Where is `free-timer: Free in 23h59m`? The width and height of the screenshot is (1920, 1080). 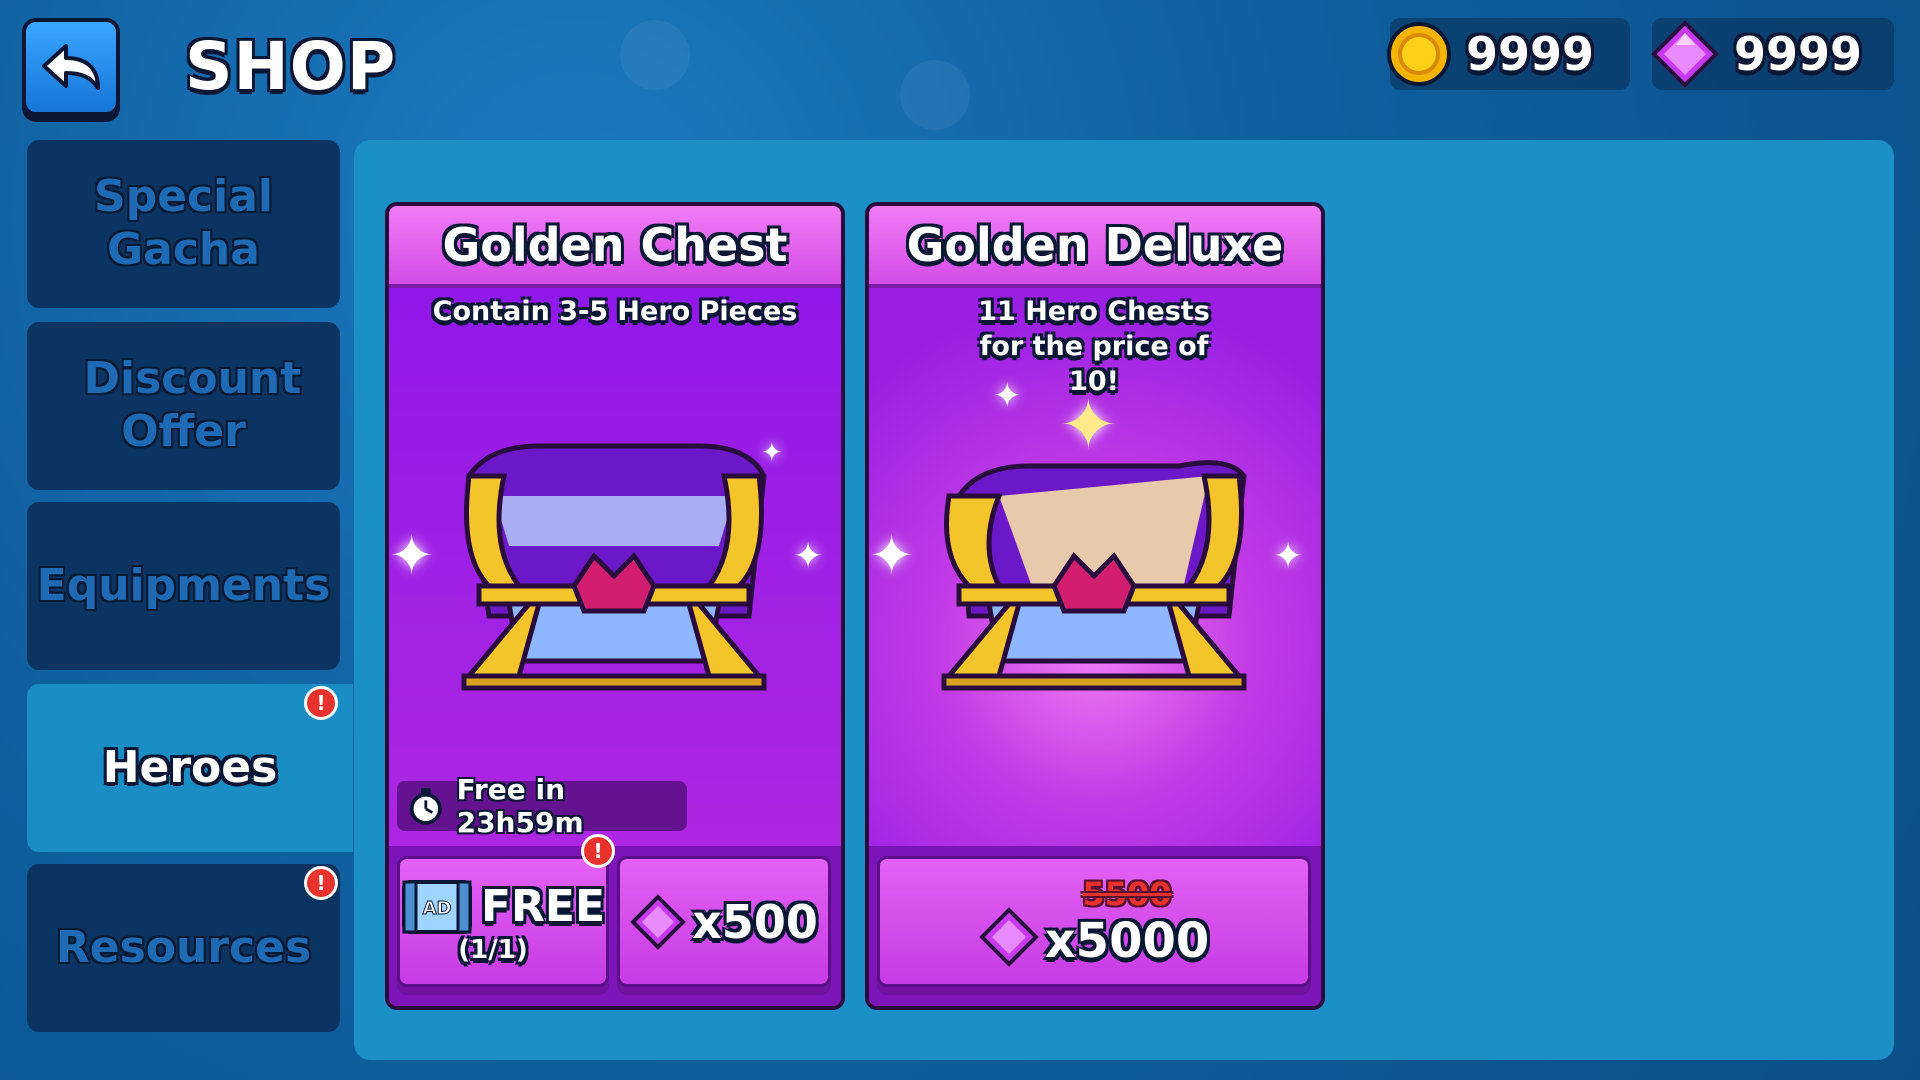
free-timer: Free in 23h59m is located at coordinates (542, 806).